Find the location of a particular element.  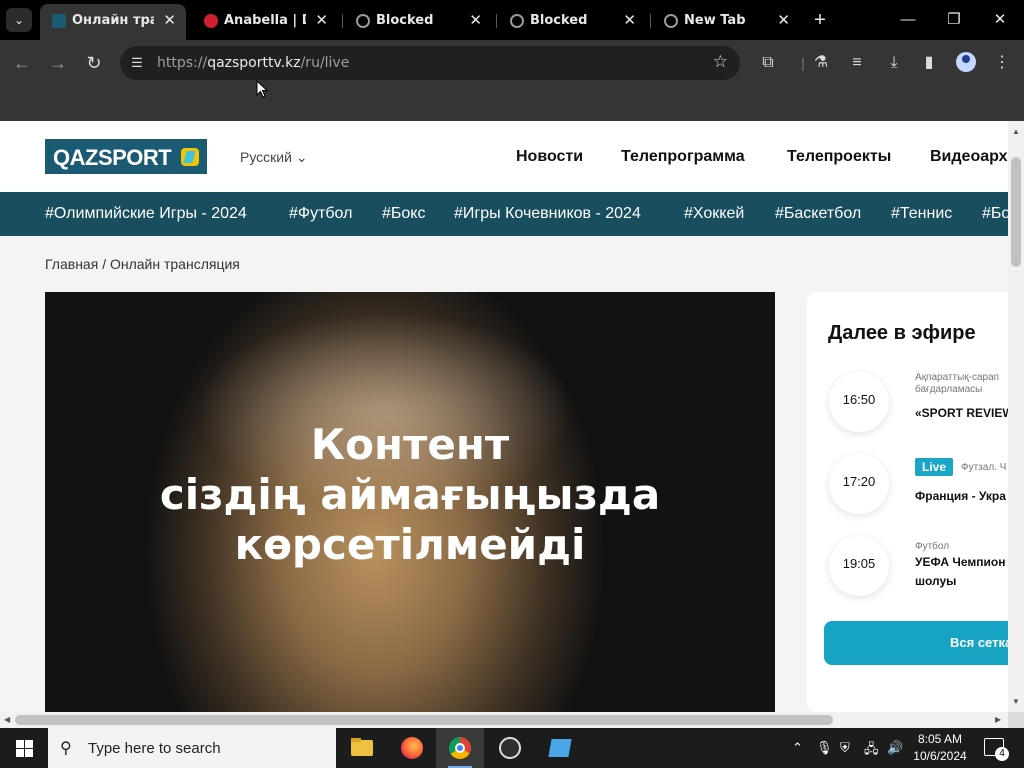

qazsport-logo: QAZSPORT is located at coordinates (126, 156).